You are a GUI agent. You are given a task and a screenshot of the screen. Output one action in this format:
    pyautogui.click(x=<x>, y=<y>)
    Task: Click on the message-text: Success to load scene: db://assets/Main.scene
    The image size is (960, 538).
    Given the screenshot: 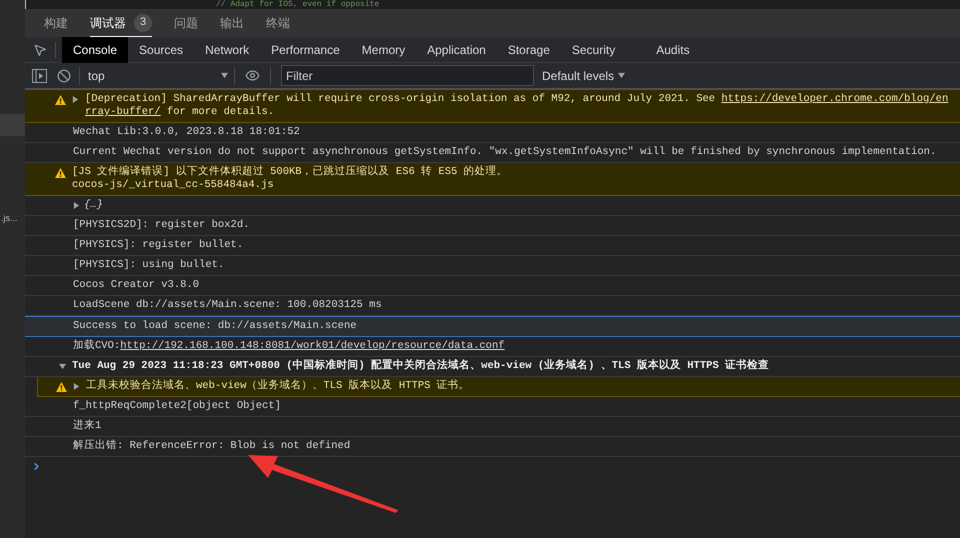 What is the action you would take?
    pyautogui.click(x=215, y=326)
    